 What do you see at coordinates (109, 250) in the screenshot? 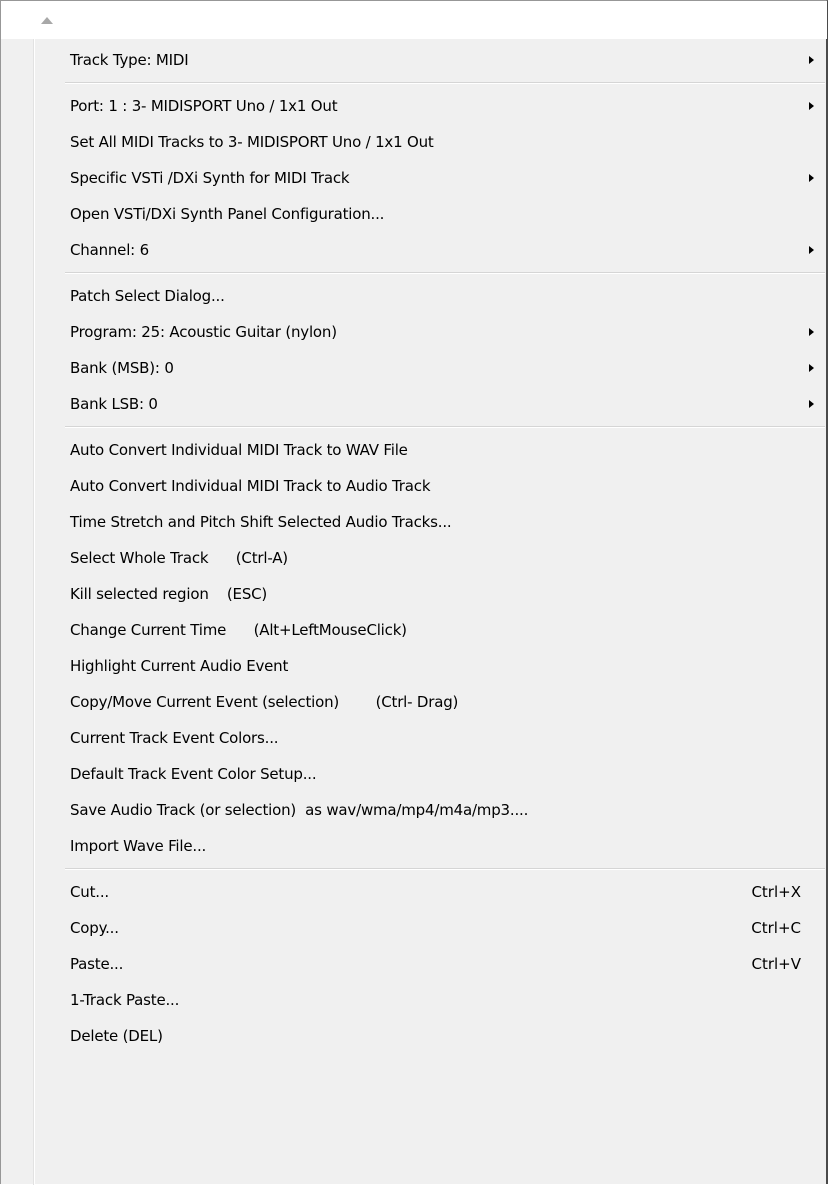
I see `menu-item-label: Channel: 6` at bounding box center [109, 250].